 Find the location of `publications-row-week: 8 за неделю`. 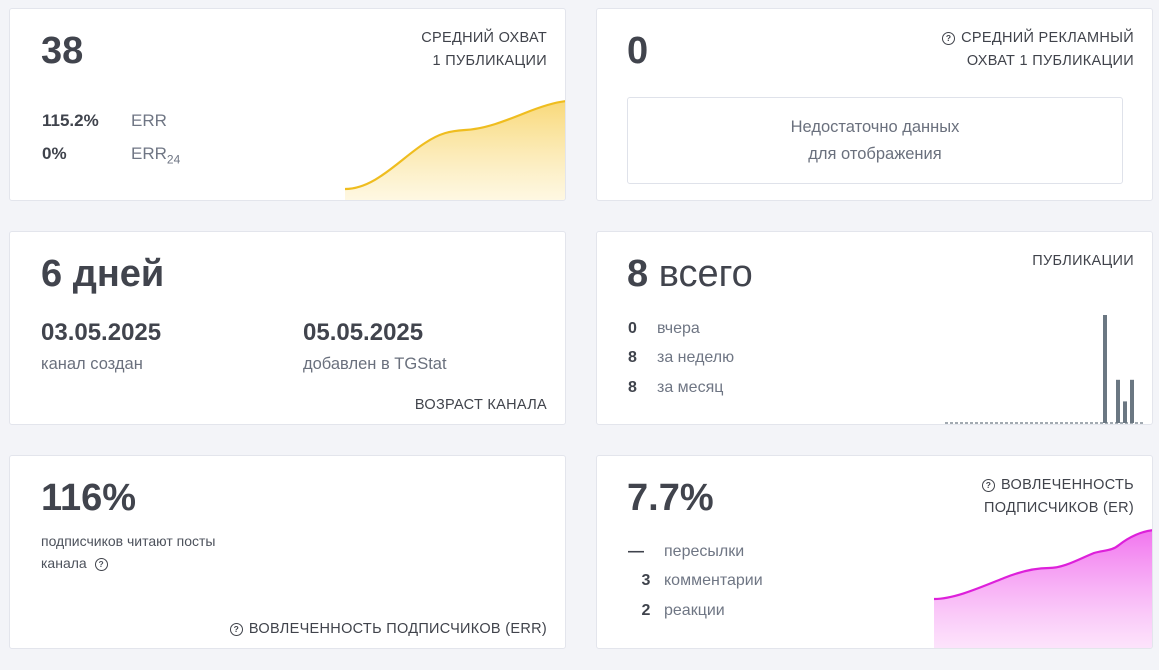

publications-row-week: 8 за неделю is located at coordinates (681, 358).